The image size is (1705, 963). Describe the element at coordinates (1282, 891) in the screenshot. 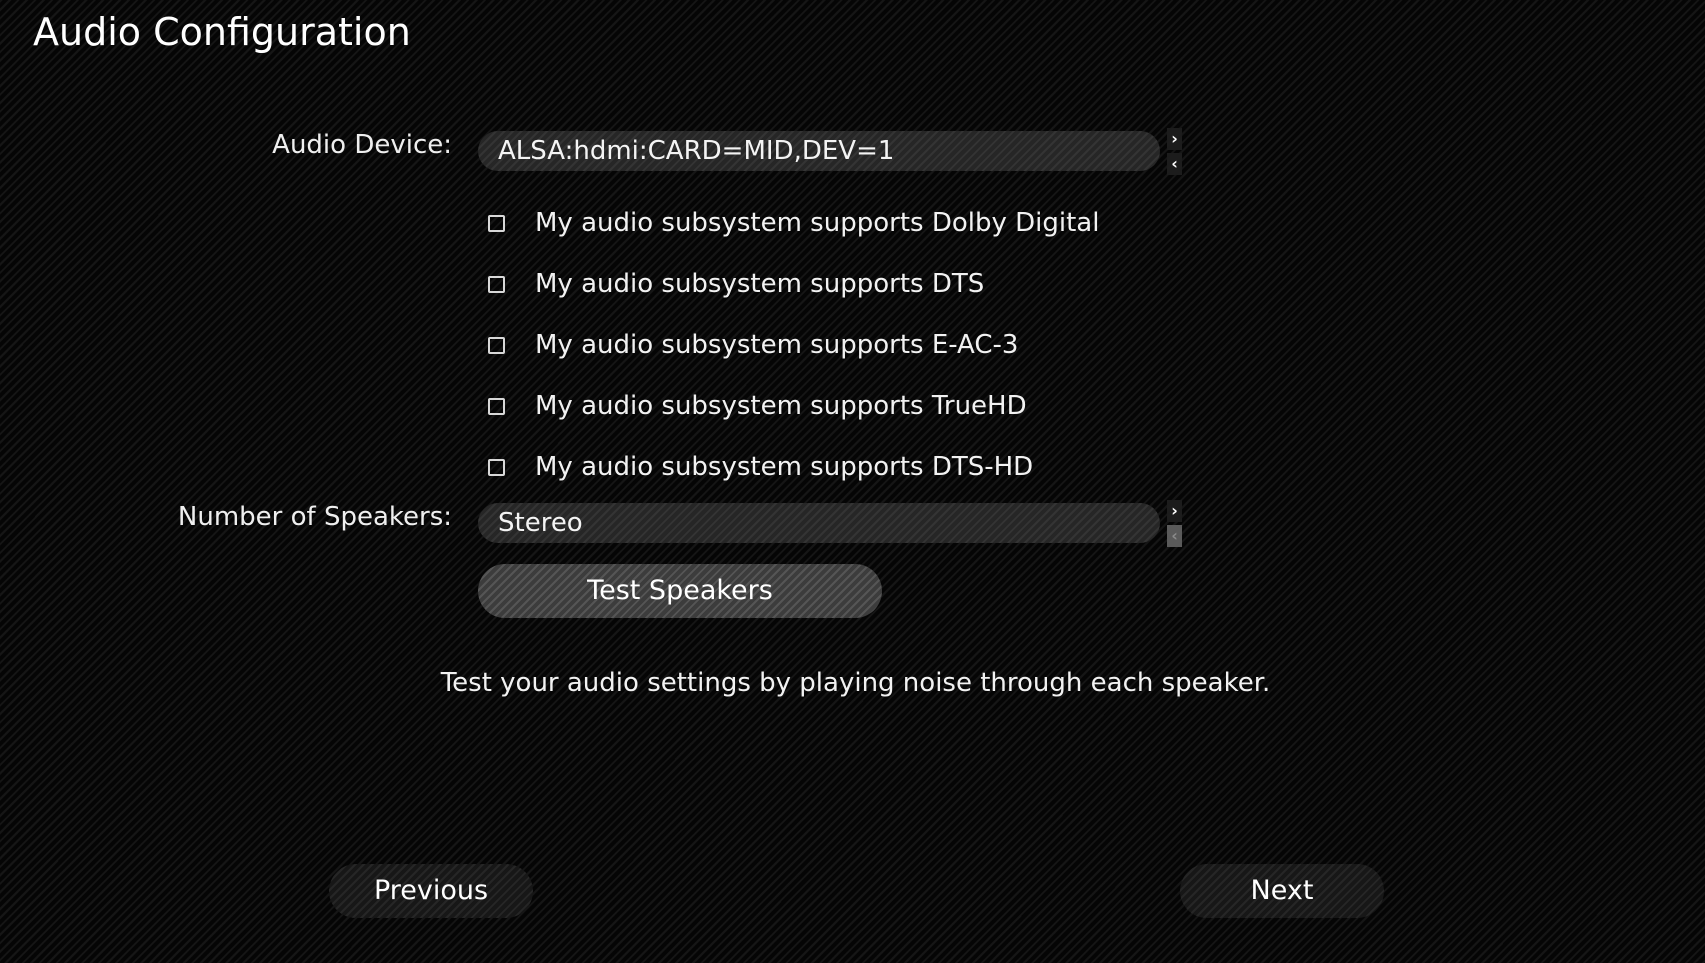

I see `next-button: Next` at that location.